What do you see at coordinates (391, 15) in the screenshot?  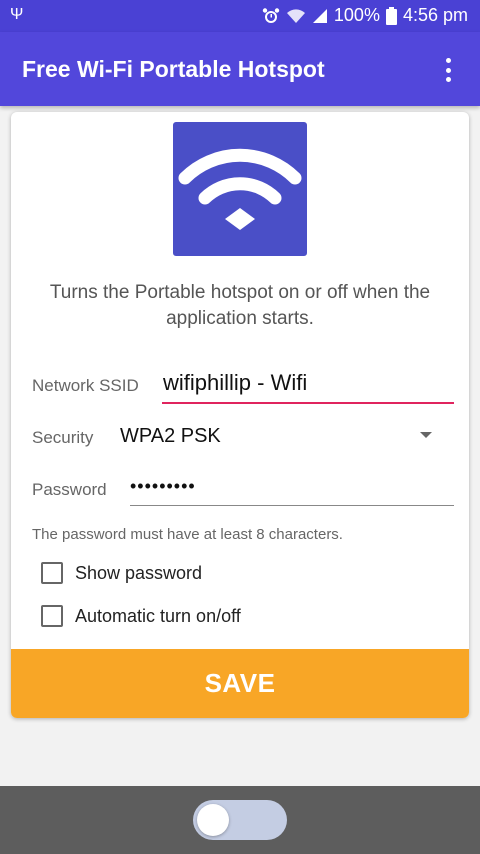 I see `battery-icon` at bounding box center [391, 15].